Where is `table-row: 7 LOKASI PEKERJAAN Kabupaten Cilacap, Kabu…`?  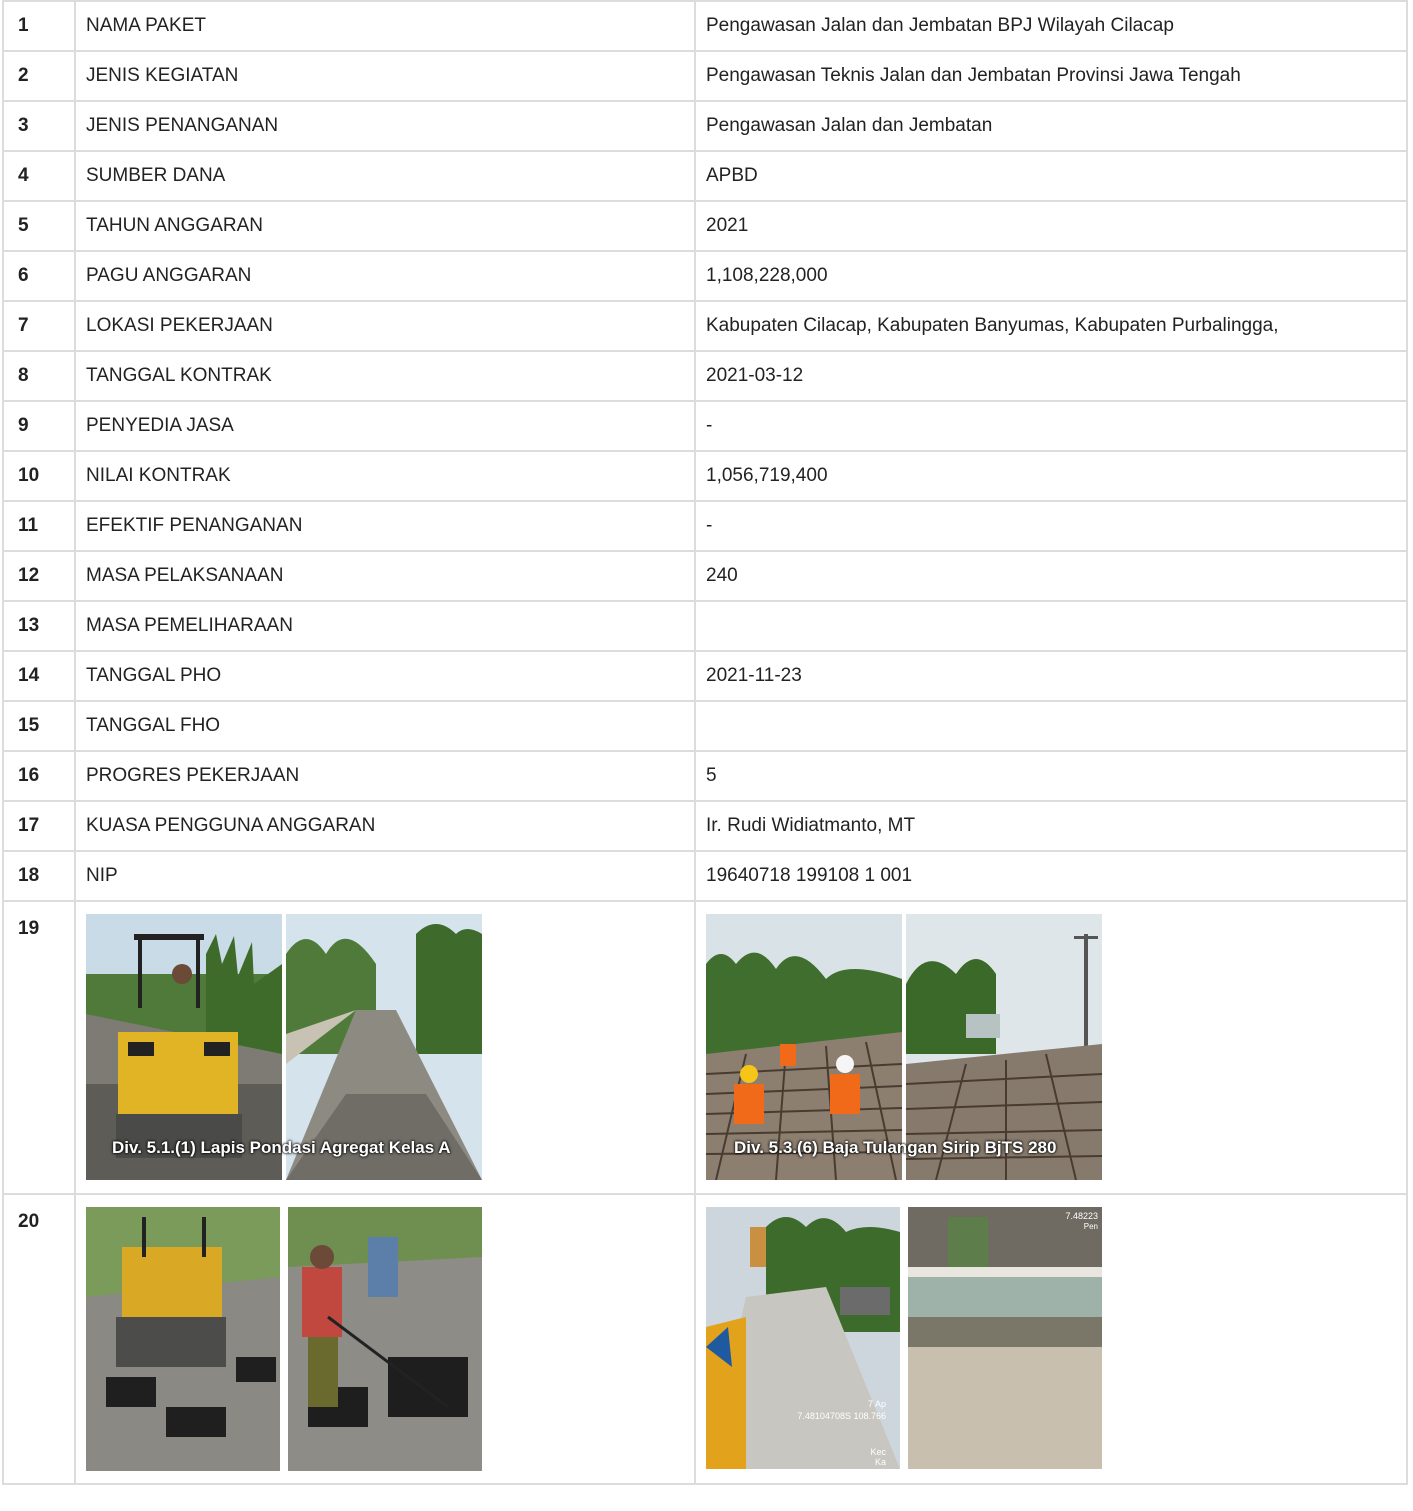 table-row: 7 LOKASI PEKERJAAN Kabupaten Cilacap, Kabu… is located at coordinates (705, 326).